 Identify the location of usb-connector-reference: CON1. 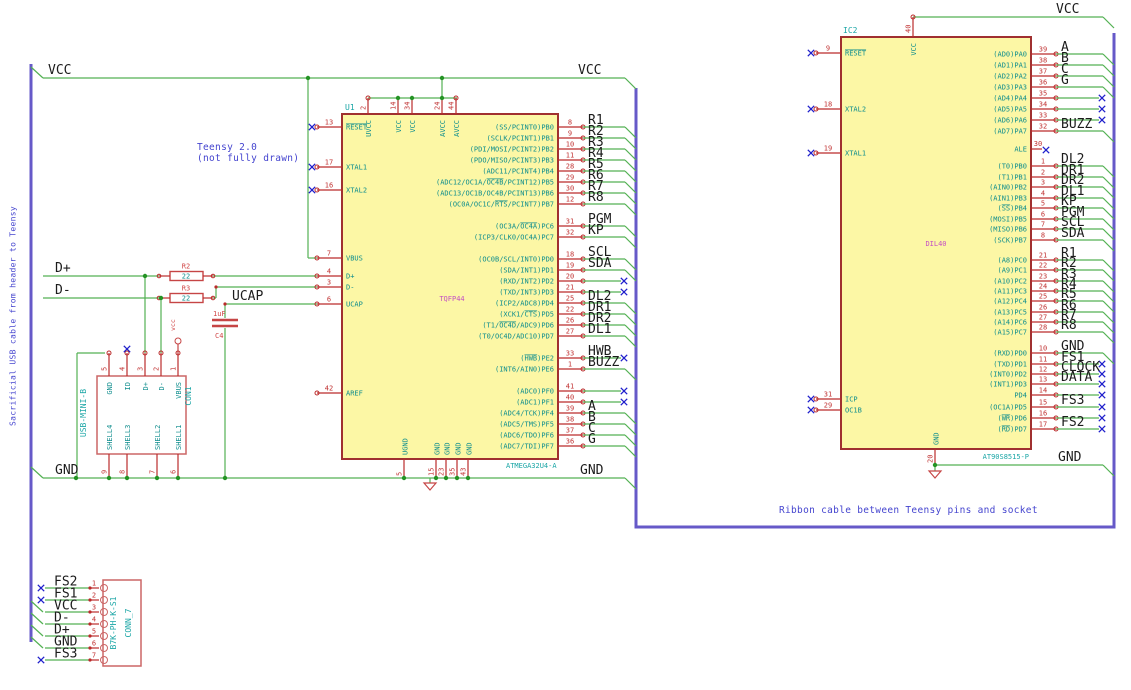
(188, 395).